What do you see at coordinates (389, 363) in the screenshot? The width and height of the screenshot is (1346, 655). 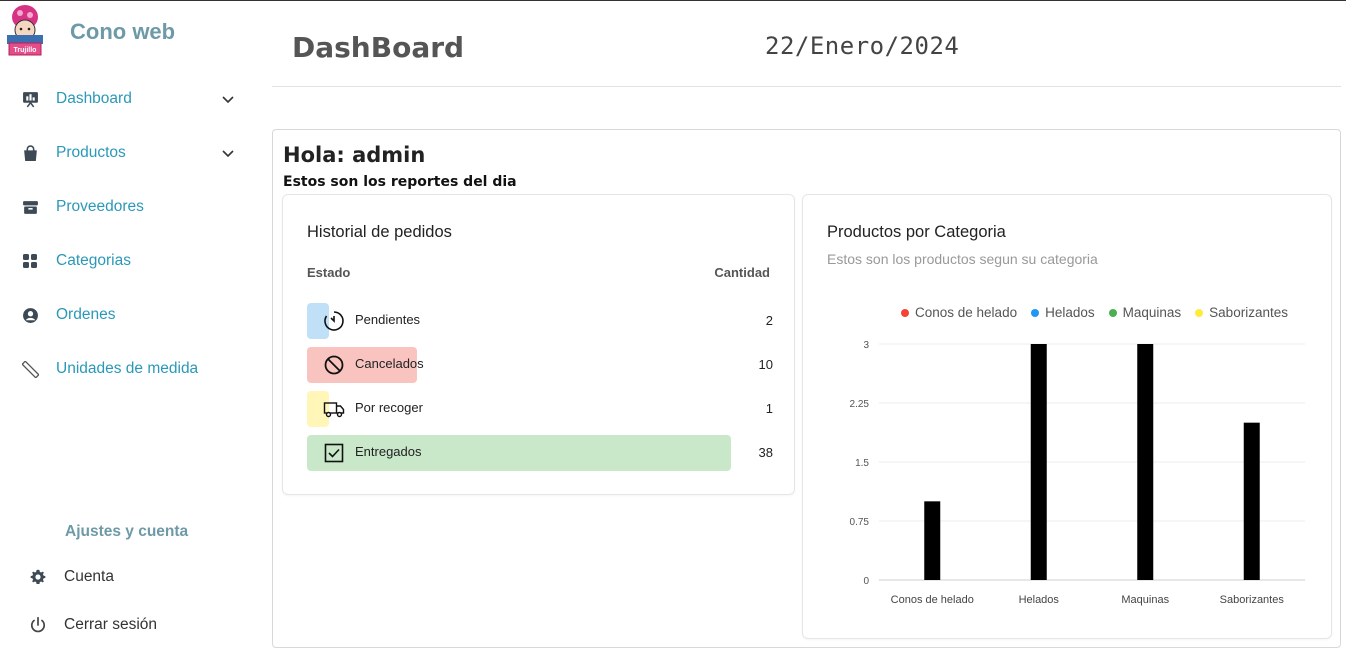 I see `status-label: Cancelados` at bounding box center [389, 363].